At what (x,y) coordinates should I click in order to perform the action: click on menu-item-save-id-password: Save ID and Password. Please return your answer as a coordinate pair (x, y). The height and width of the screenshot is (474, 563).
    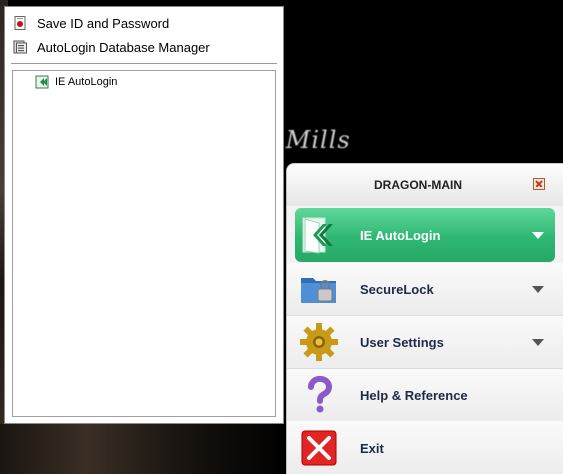
    Looking at the image, I should click on (144, 23).